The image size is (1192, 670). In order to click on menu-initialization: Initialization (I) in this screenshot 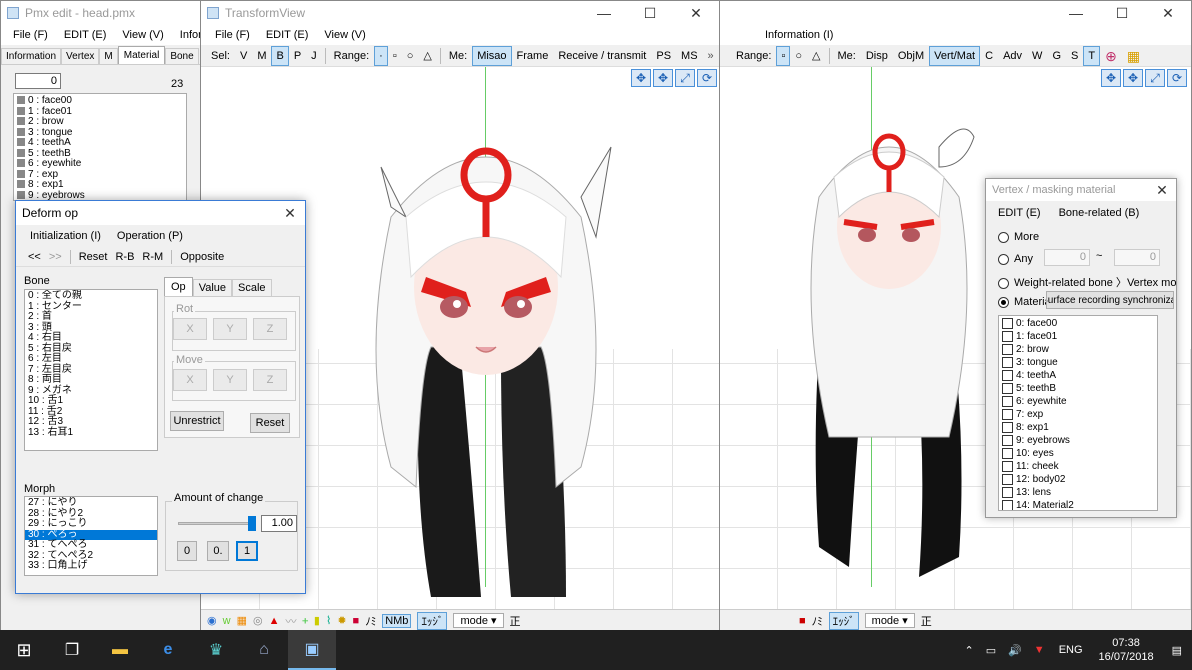, I will do `click(65, 236)`.